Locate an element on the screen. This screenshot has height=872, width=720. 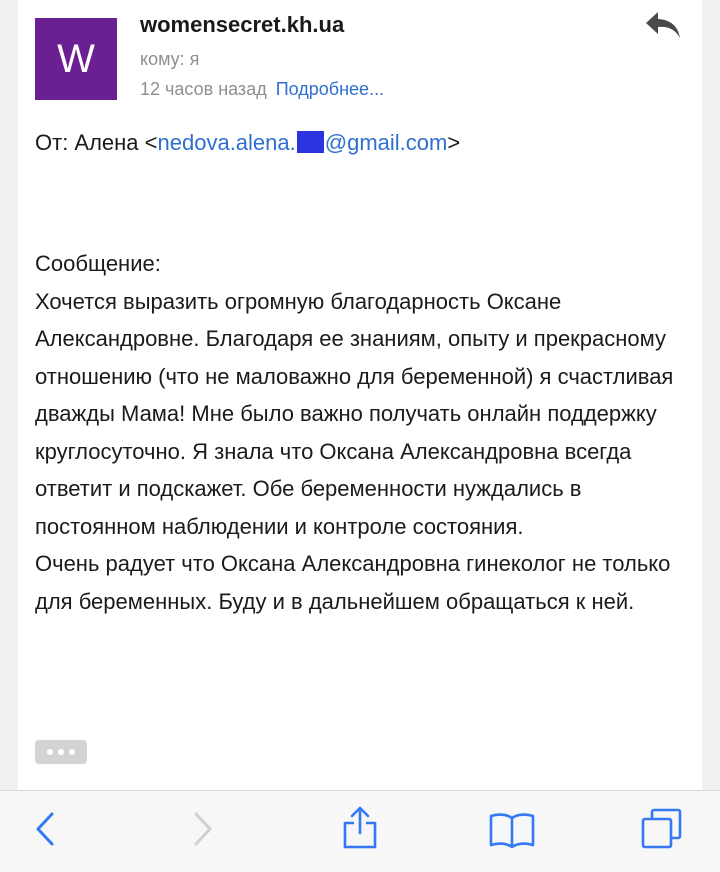
sender-name: womensecret.kh.ua is located at coordinates (242, 24).